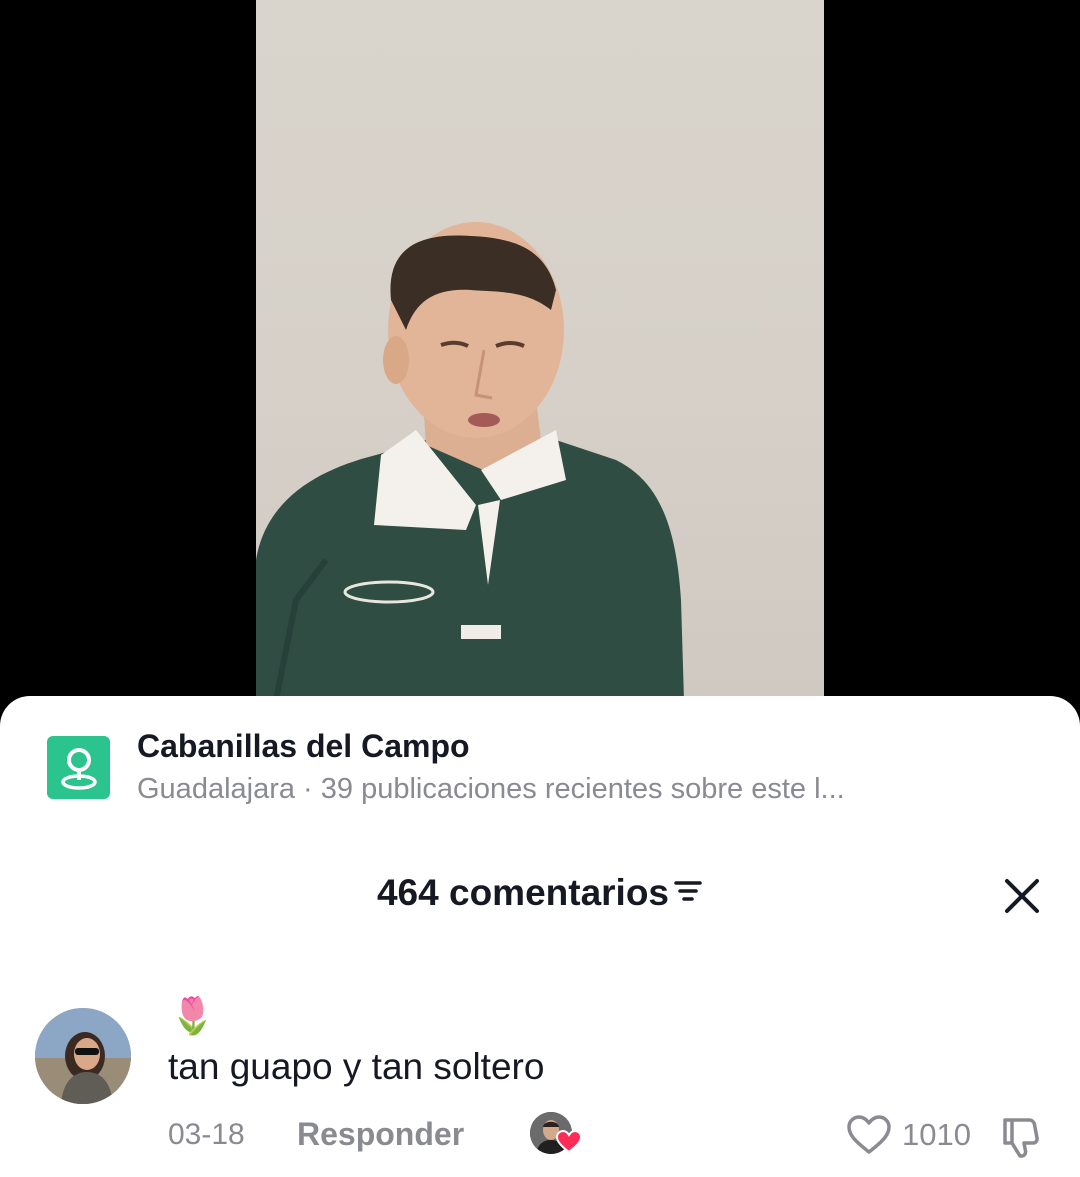 This screenshot has height=1177, width=1080. I want to click on creator-liked-badge, so click(556, 1134).